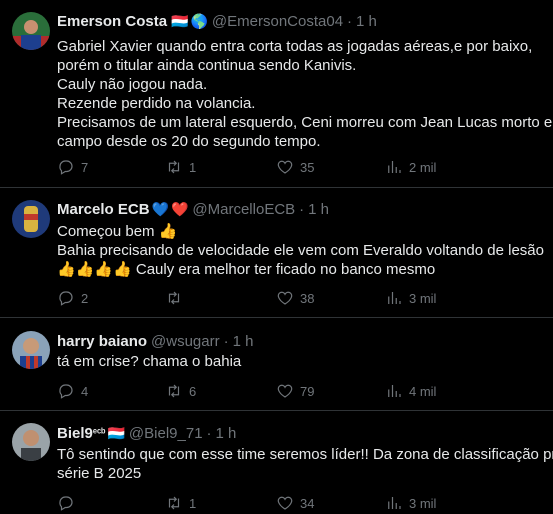 This screenshot has width=553, height=514. I want to click on name-badges: 🇱🇺 🌎, so click(189, 21).